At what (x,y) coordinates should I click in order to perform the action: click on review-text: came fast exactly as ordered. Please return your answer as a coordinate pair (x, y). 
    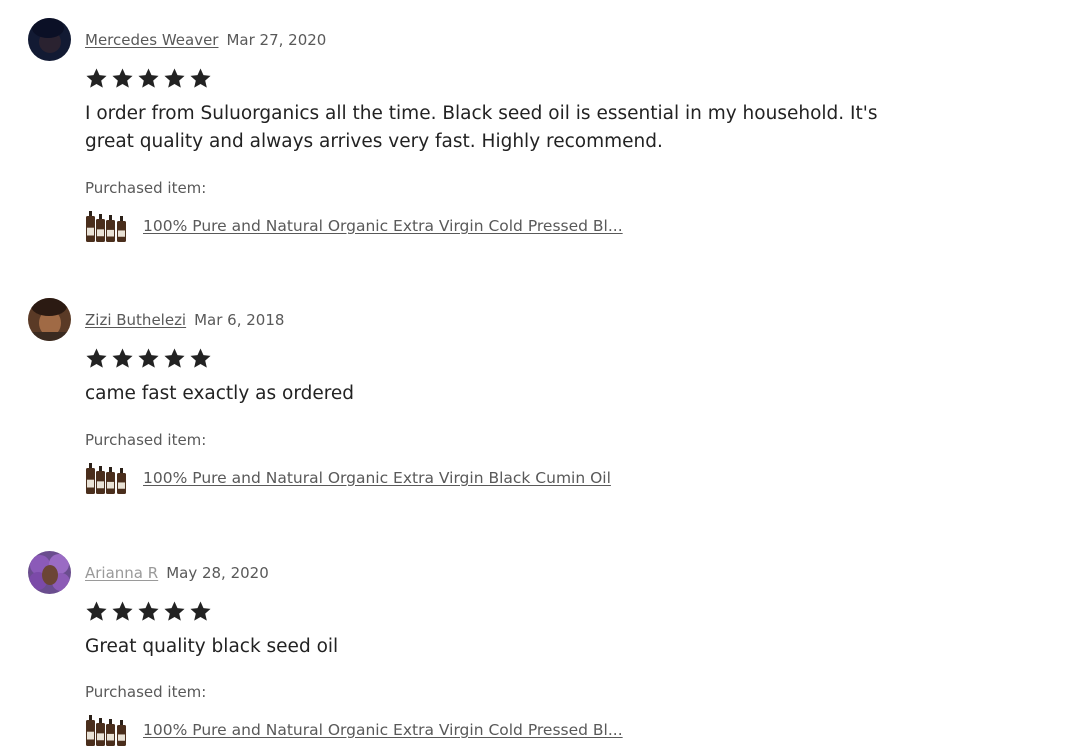
    Looking at the image, I should click on (220, 393).